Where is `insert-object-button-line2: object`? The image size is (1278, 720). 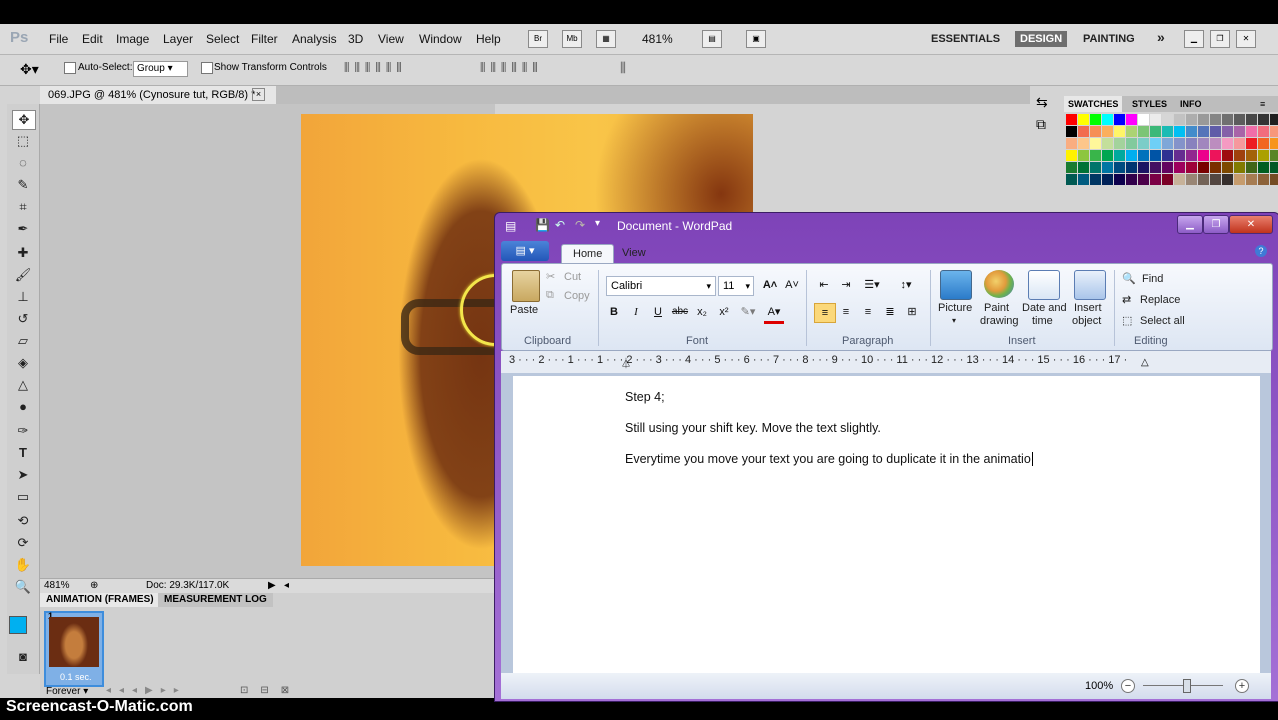
insert-object-button-line2: object is located at coordinates (1086, 321).